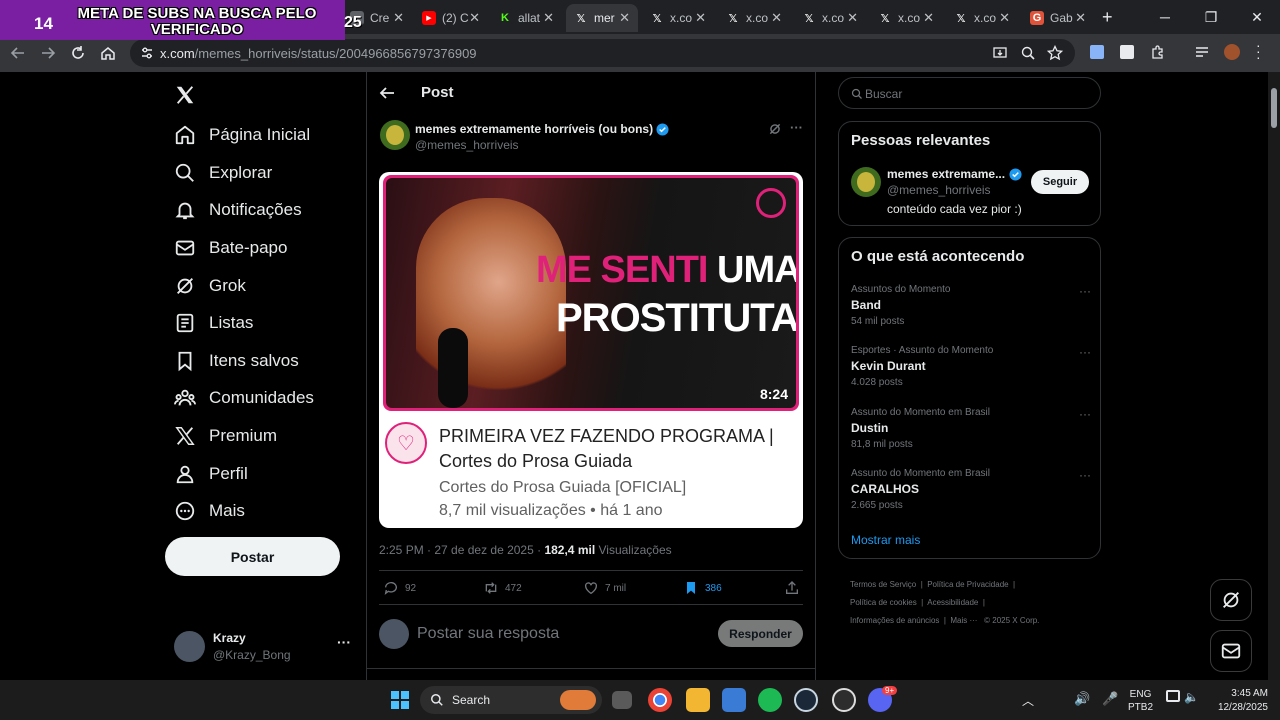  What do you see at coordinates (387, 93) in the screenshot?
I see `back-arrow-icon` at bounding box center [387, 93].